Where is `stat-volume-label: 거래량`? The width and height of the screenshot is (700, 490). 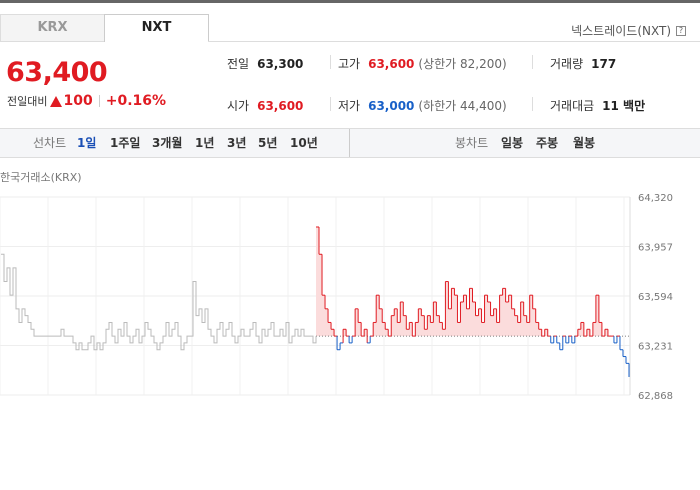
stat-volume-label: 거래량 is located at coordinates (567, 64).